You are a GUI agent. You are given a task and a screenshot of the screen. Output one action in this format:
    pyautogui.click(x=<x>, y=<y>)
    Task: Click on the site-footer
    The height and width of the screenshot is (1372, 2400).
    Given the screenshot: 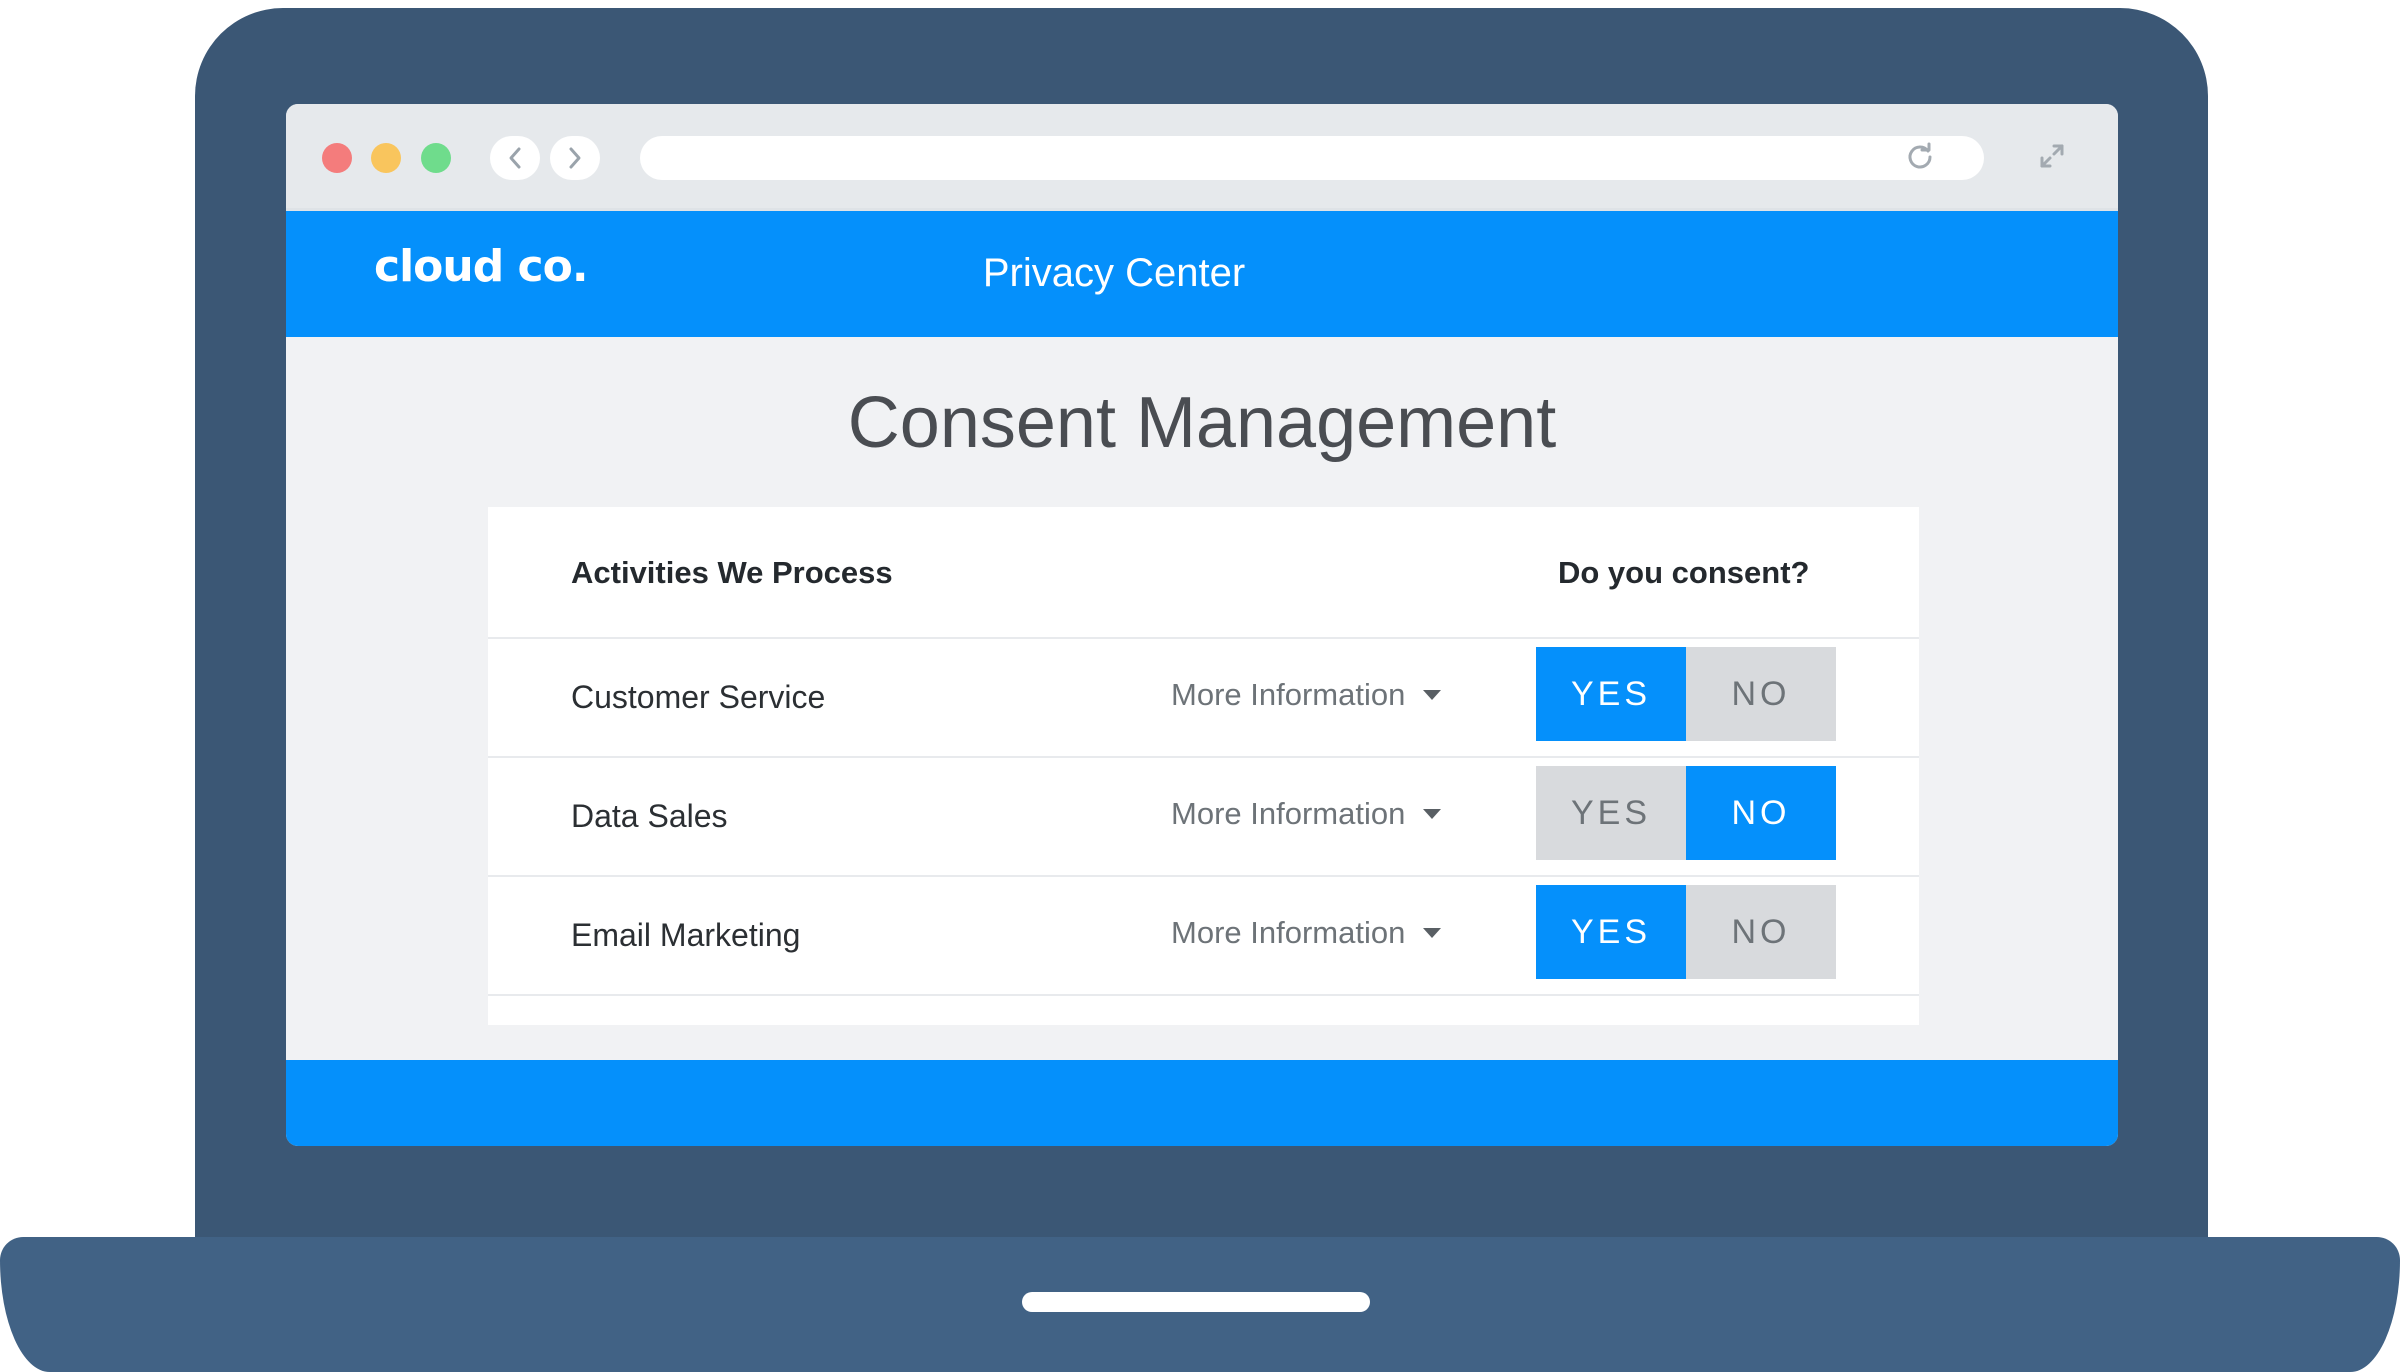 What is the action you would take?
    pyautogui.click(x=1202, y=1103)
    